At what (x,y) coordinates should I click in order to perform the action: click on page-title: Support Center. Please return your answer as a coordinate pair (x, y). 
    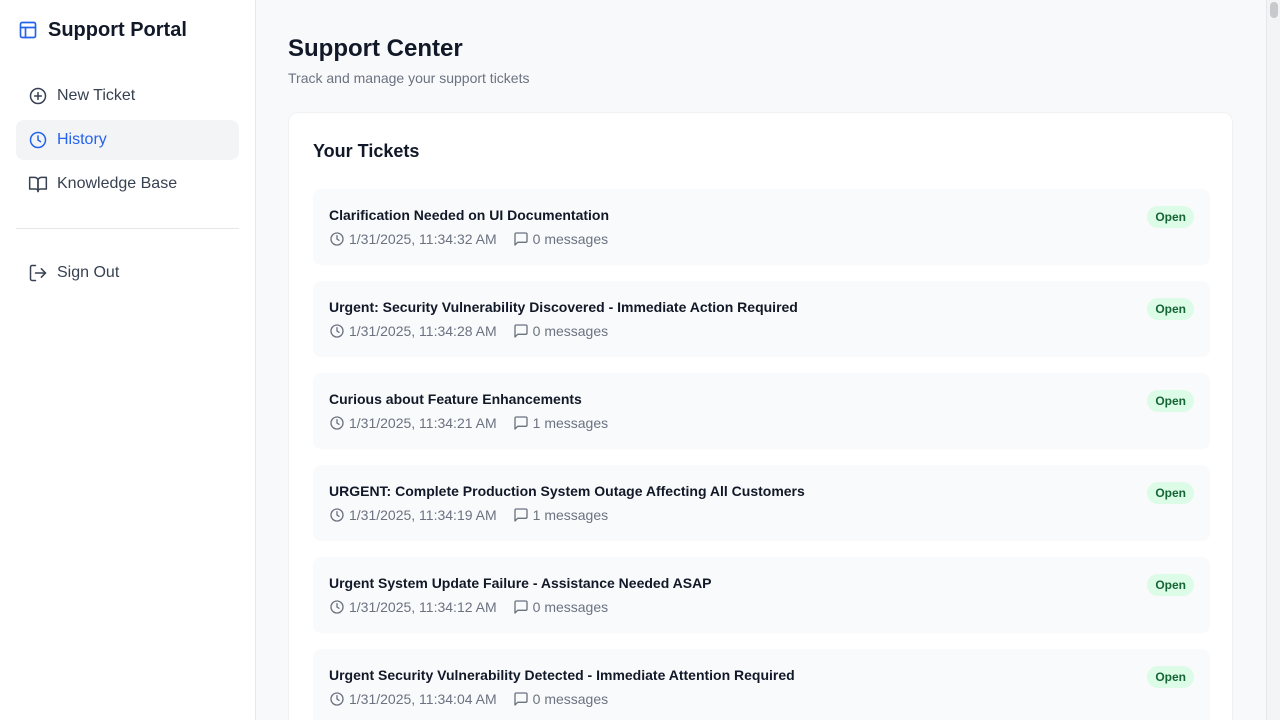
    Looking at the image, I should click on (375, 48).